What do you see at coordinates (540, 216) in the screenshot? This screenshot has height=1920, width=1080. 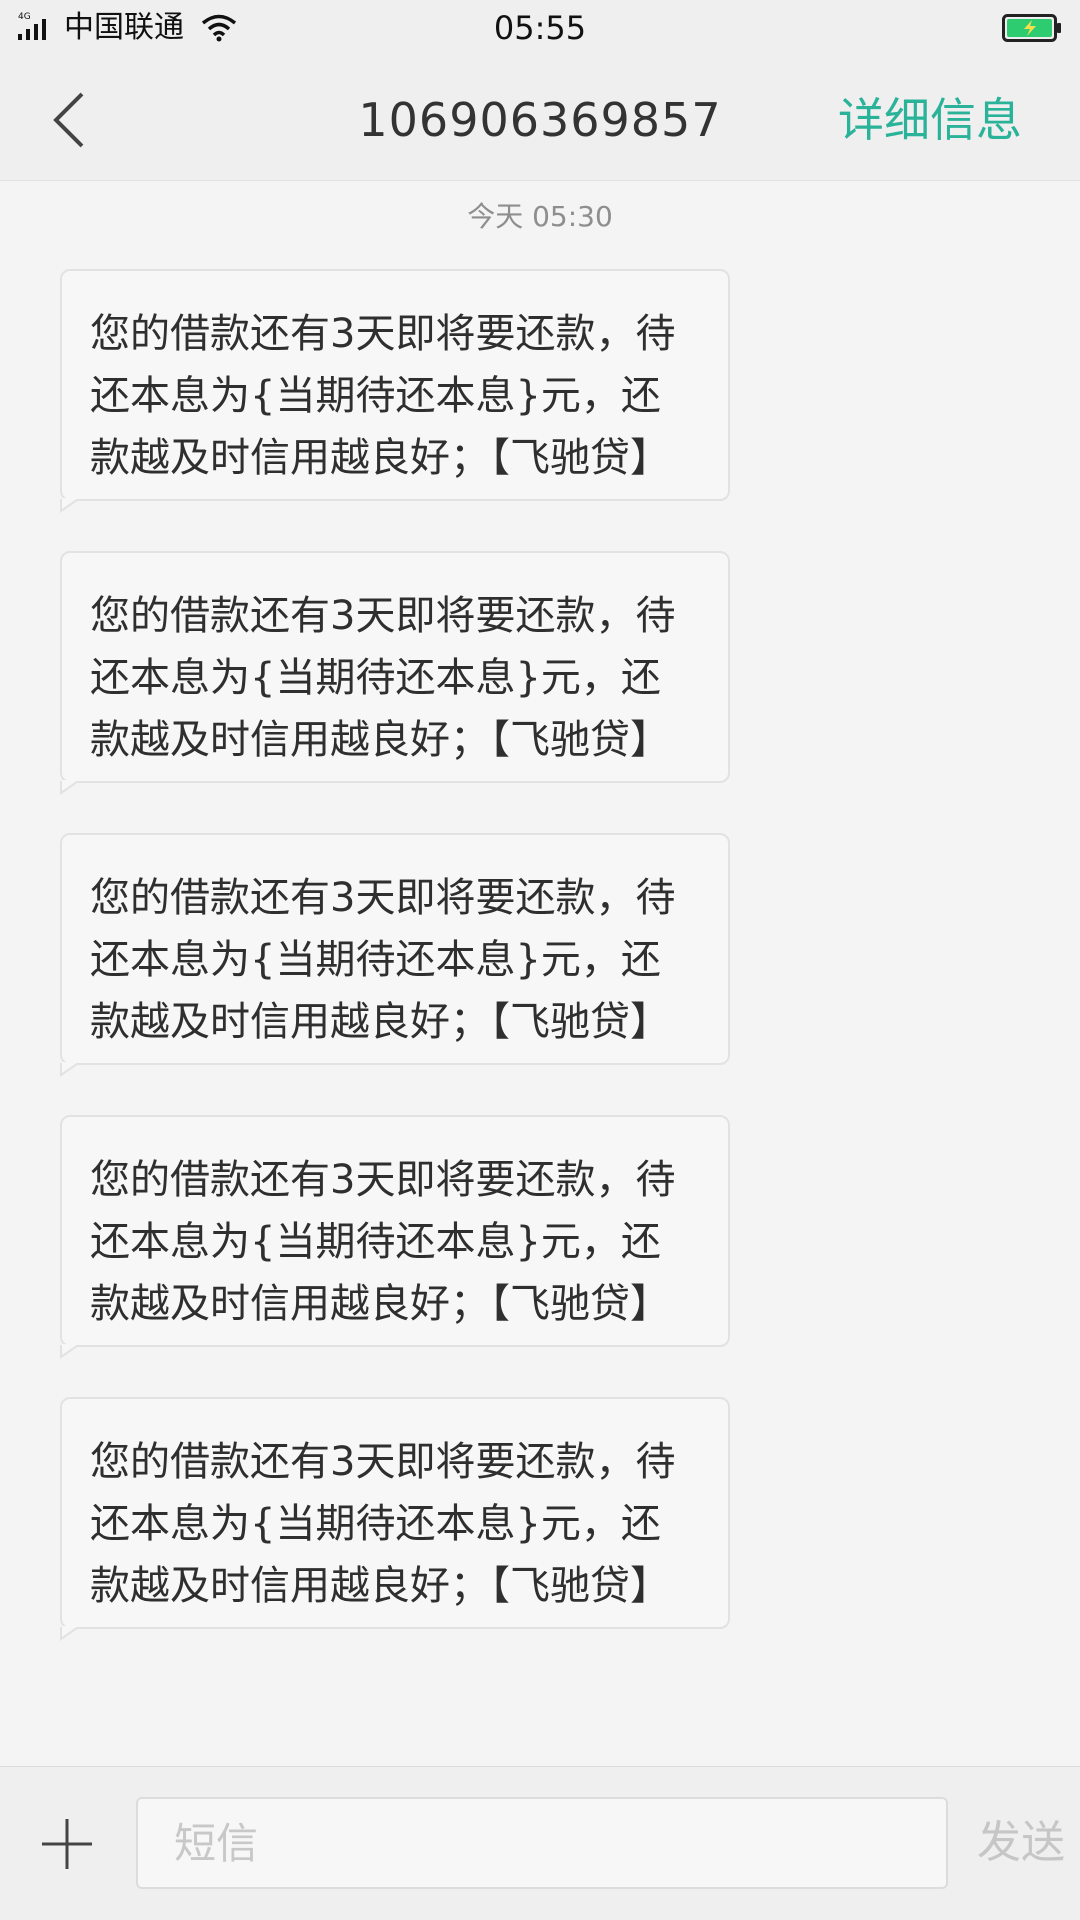 I see `message-timestamp: 今天 05:30` at bounding box center [540, 216].